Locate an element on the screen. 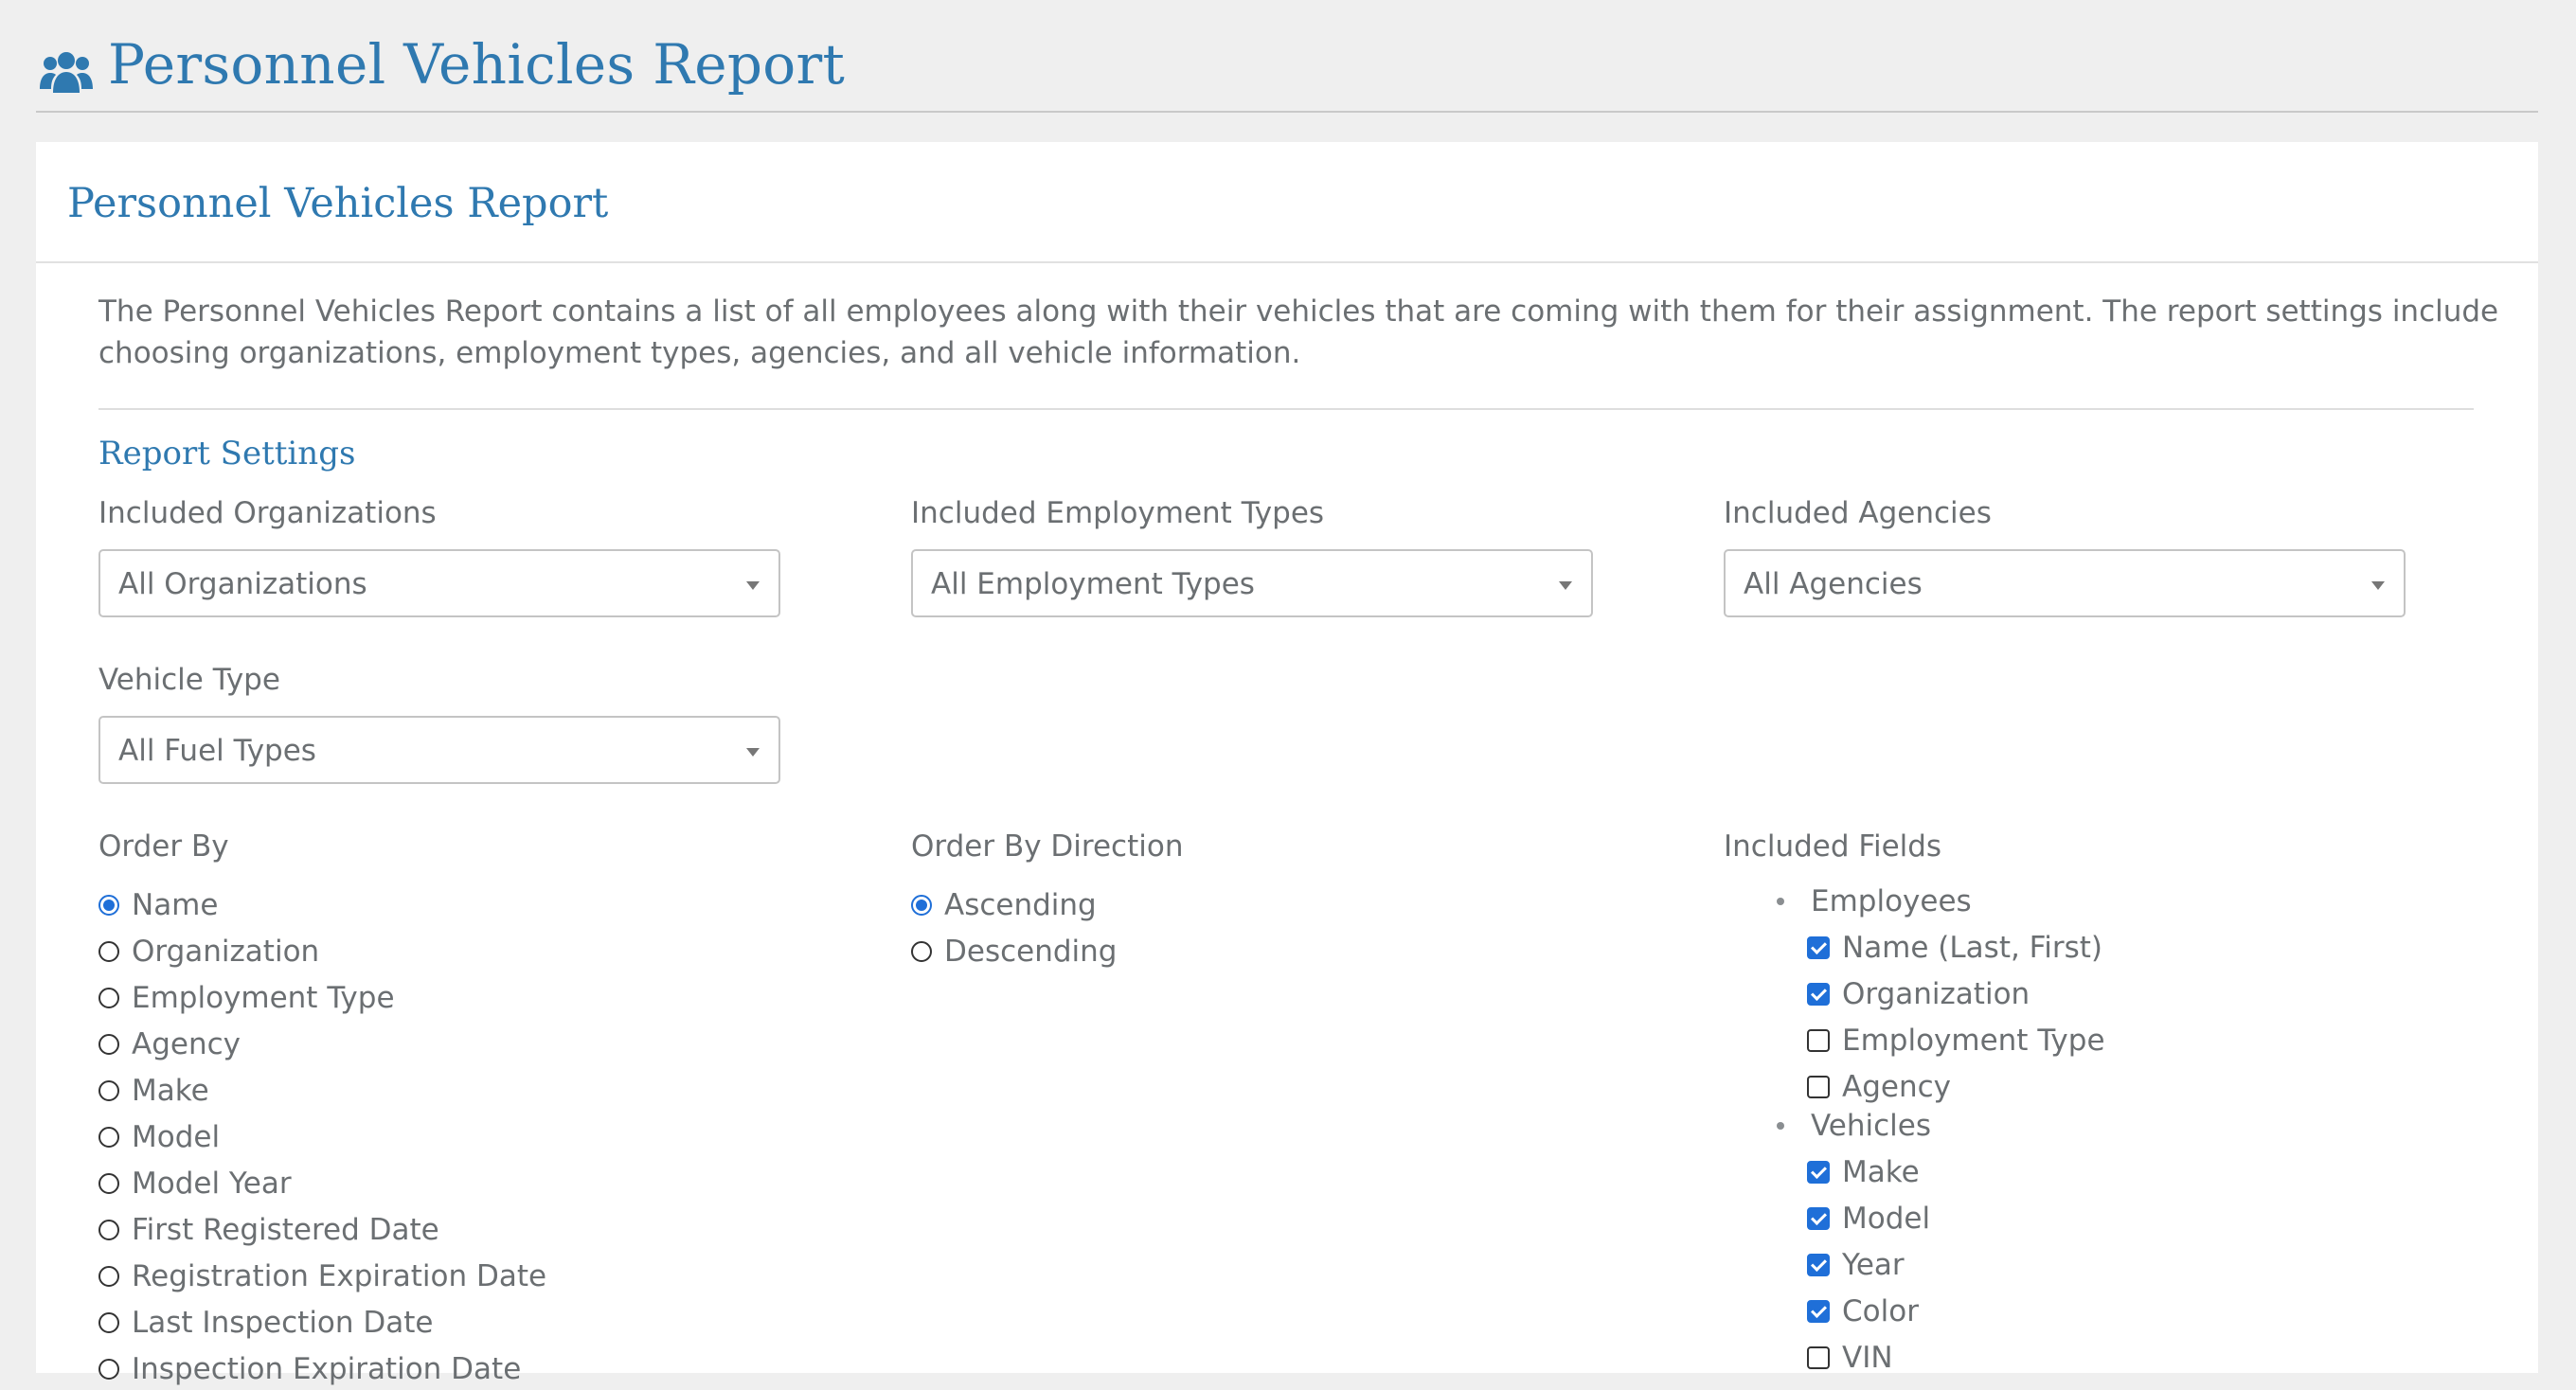 The height and width of the screenshot is (1390, 2576). field-group-employees: Employees is located at coordinates (1874, 902).